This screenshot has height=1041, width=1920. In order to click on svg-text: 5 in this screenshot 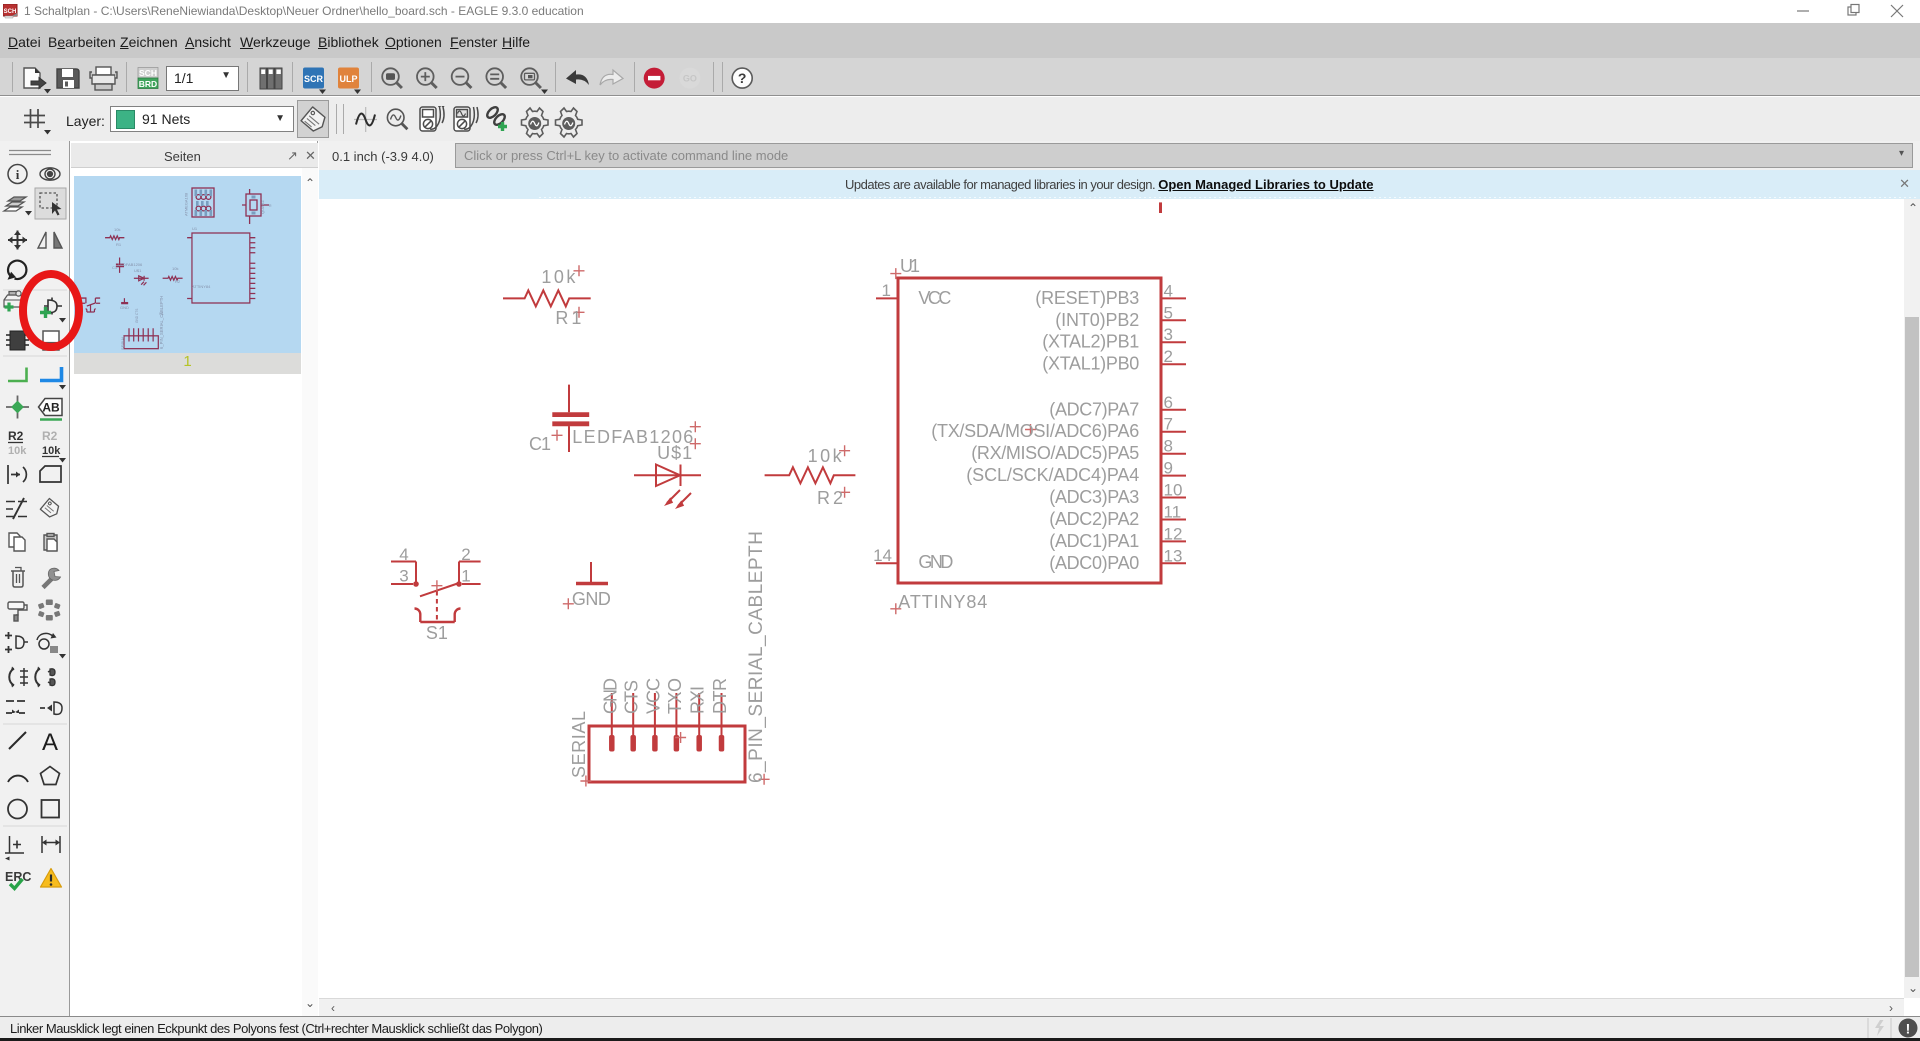, I will do `click(1168, 312)`.